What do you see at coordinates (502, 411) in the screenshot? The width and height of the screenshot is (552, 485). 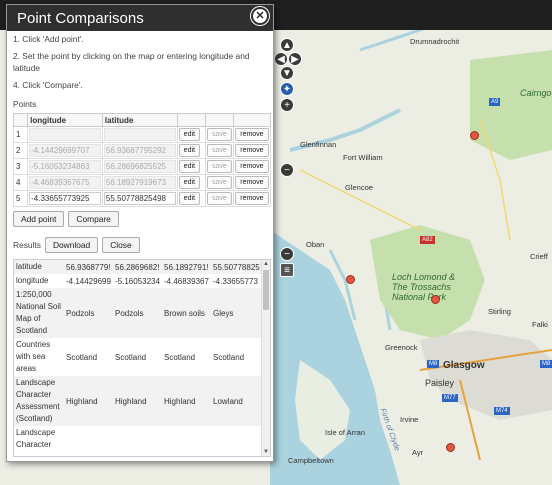 I see `road-badge: M74` at bounding box center [502, 411].